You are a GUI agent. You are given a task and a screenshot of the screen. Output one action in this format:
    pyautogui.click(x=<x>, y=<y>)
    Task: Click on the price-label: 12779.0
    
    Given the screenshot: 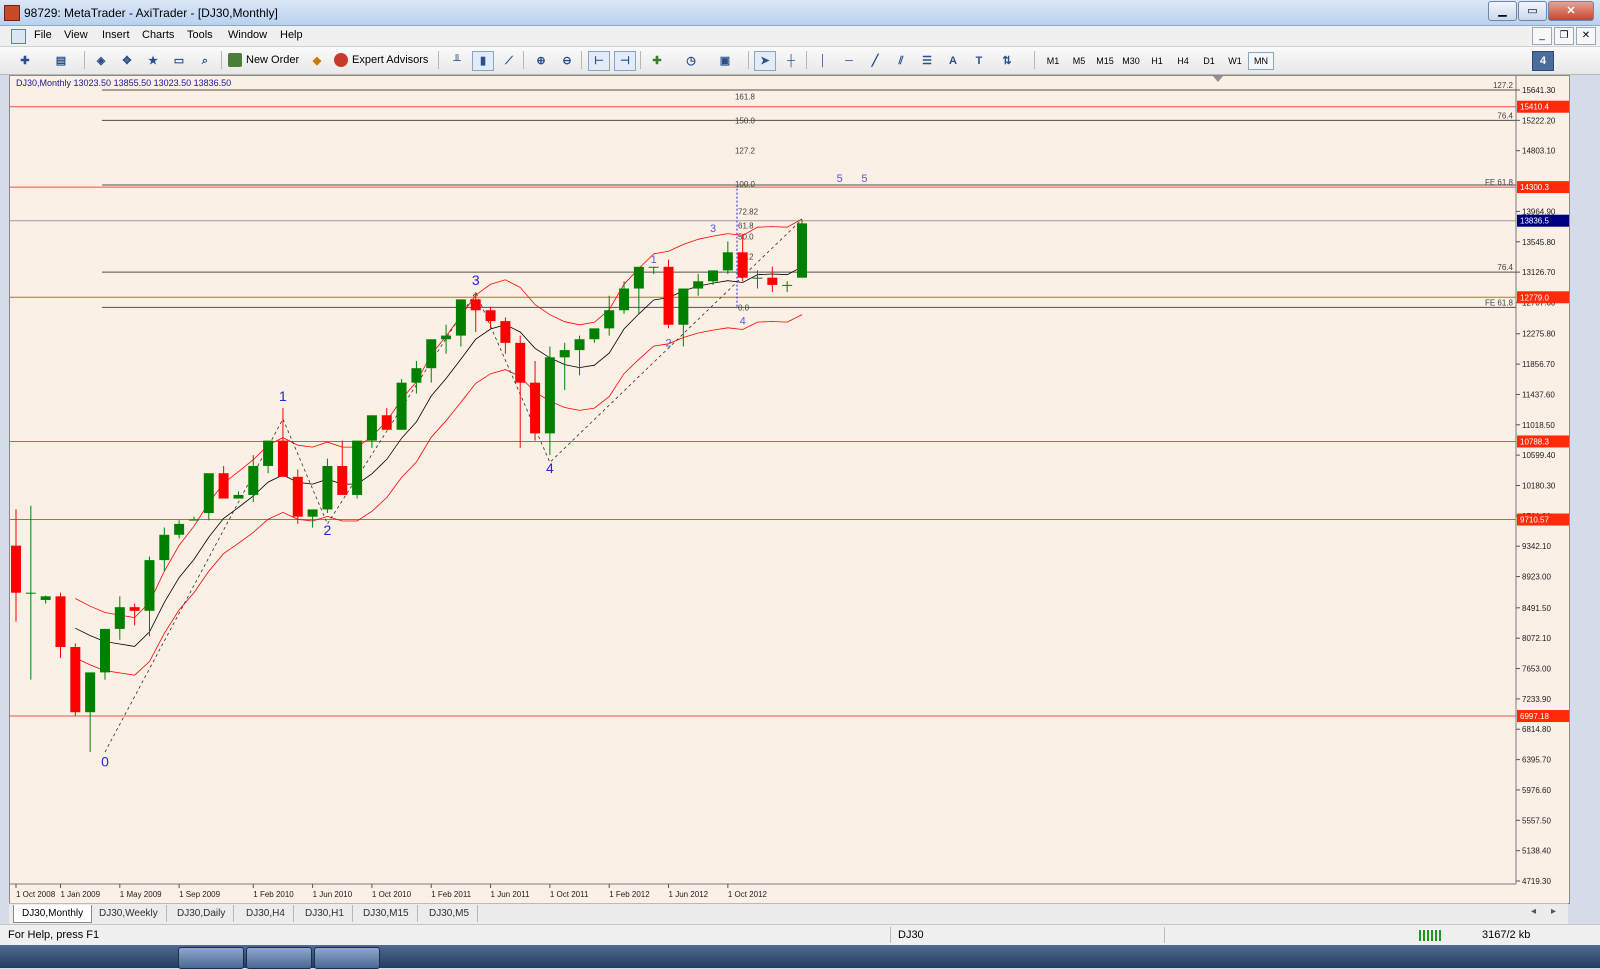 What is the action you would take?
    pyautogui.click(x=1534, y=297)
    